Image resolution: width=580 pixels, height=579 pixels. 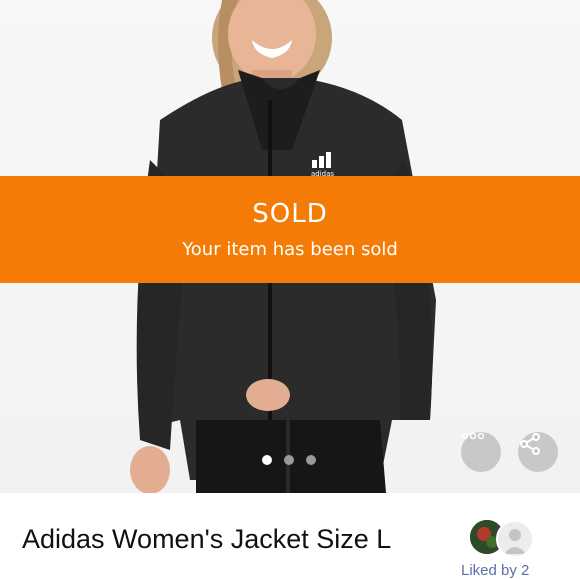 I want to click on sold-message: Your item has been sold, so click(x=290, y=249).